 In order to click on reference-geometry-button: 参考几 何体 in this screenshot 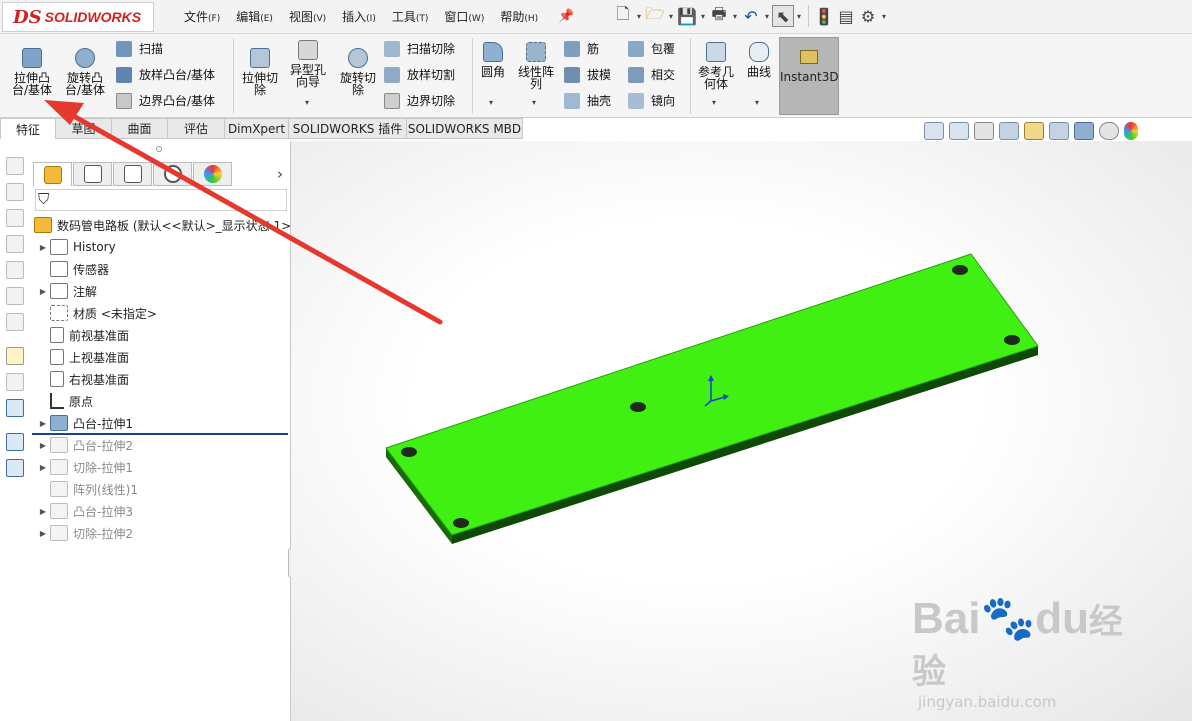, I will do `click(716, 66)`.